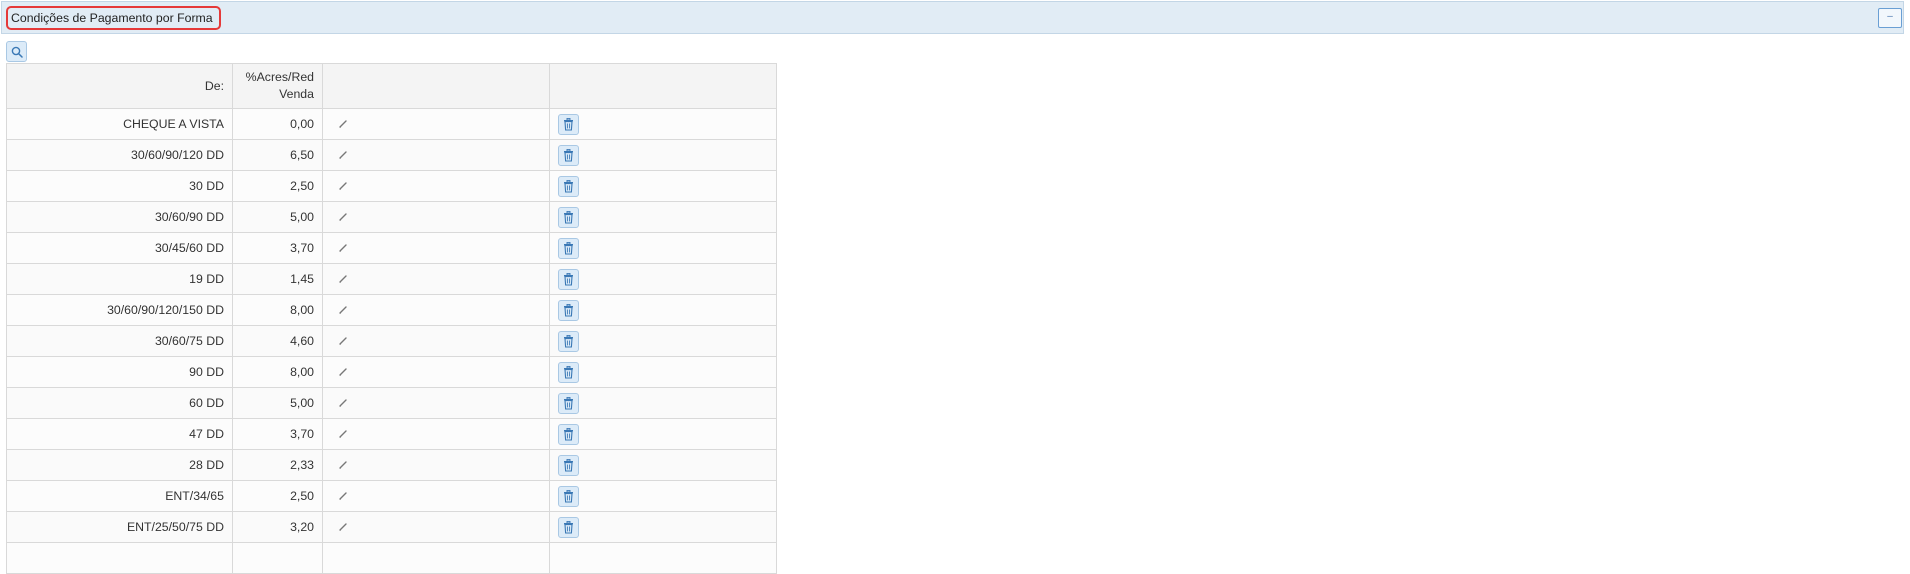 The image size is (1910, 574). I want to click on table-row: ENT/25/50/75 DD 3,20, so click(391, 527).